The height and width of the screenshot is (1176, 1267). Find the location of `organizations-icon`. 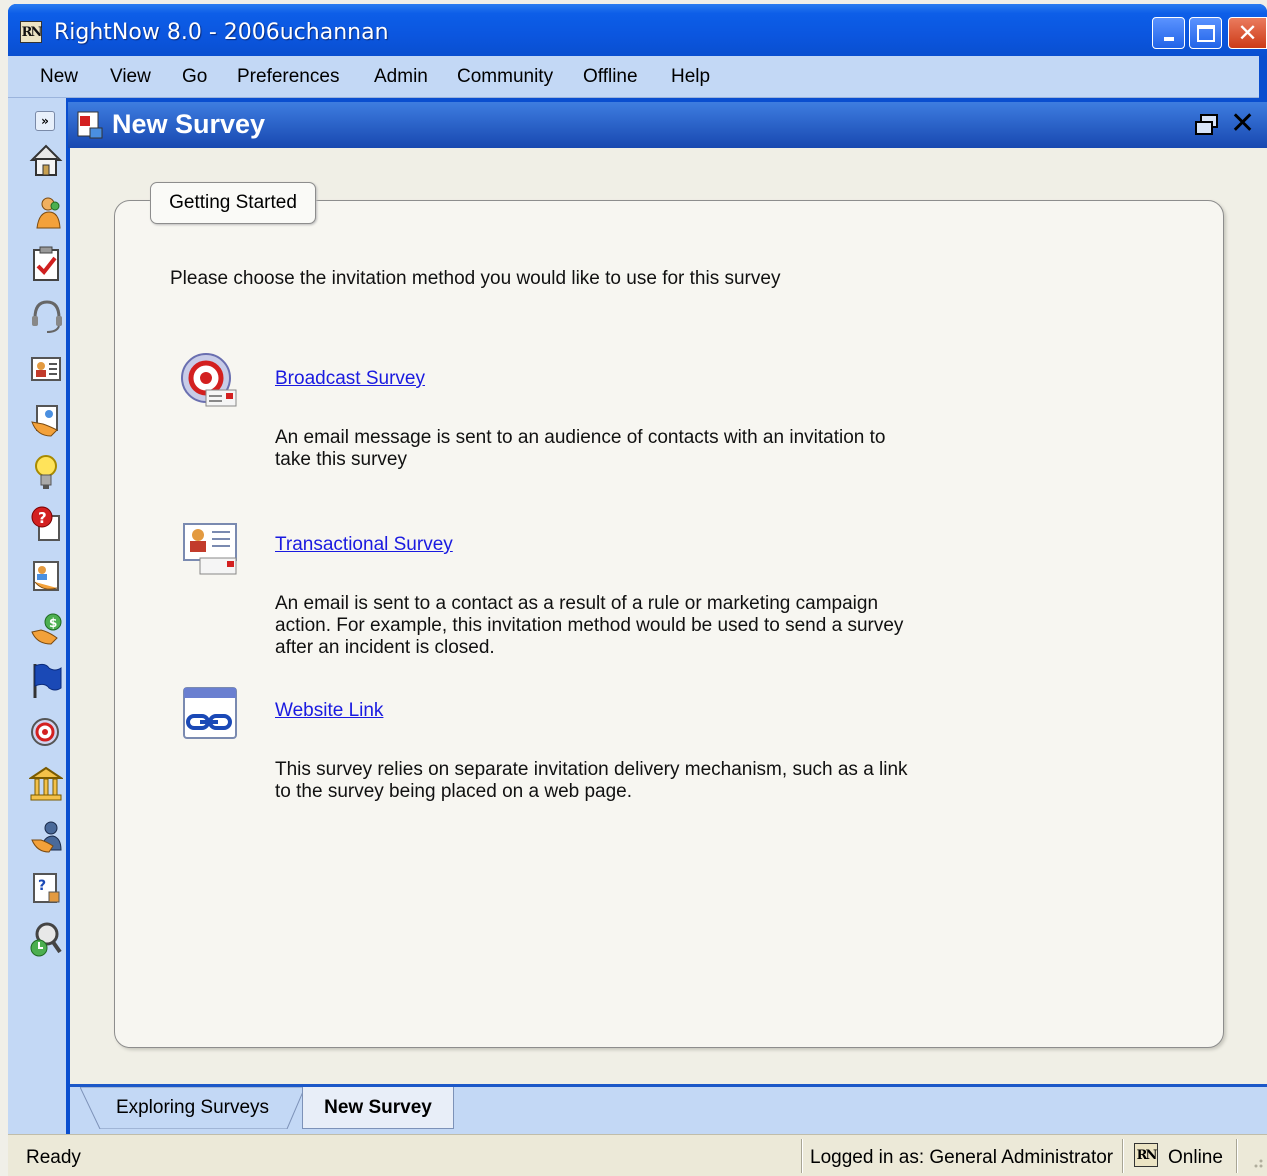

organizations-icon is located at coordinates (46, 576).